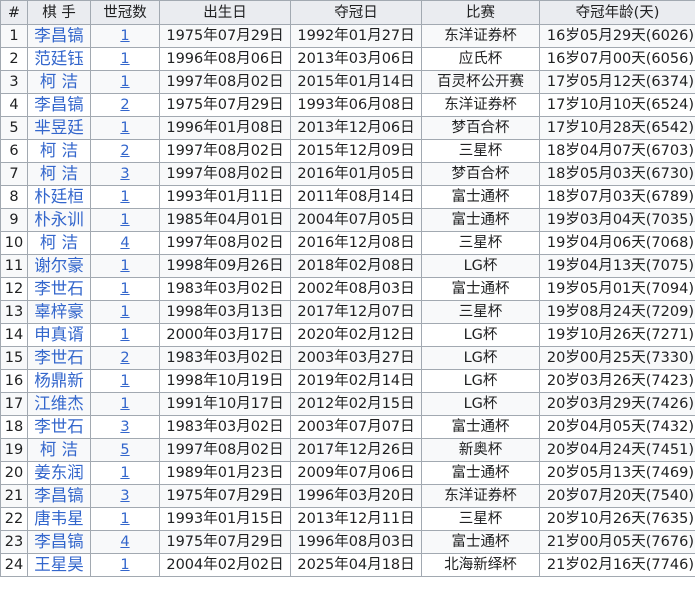 The width and height of the screenshot is (695, 601). Describe the element at coordinates (617, 335) in the screenshot. I see `win-age-cell: 19岁10月26天(7271)` at that location.